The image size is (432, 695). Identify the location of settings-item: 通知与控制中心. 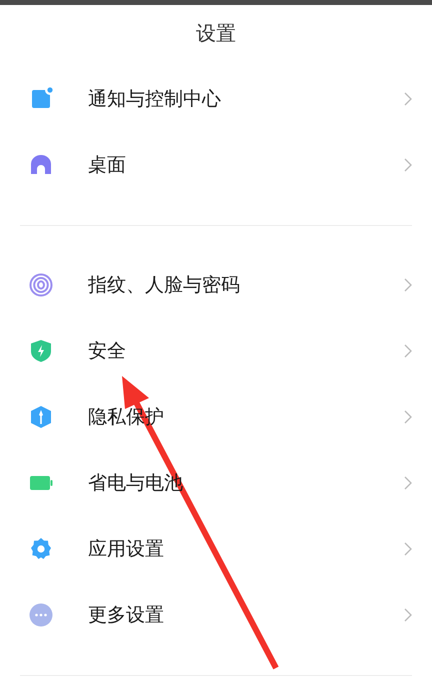
(216, 99).